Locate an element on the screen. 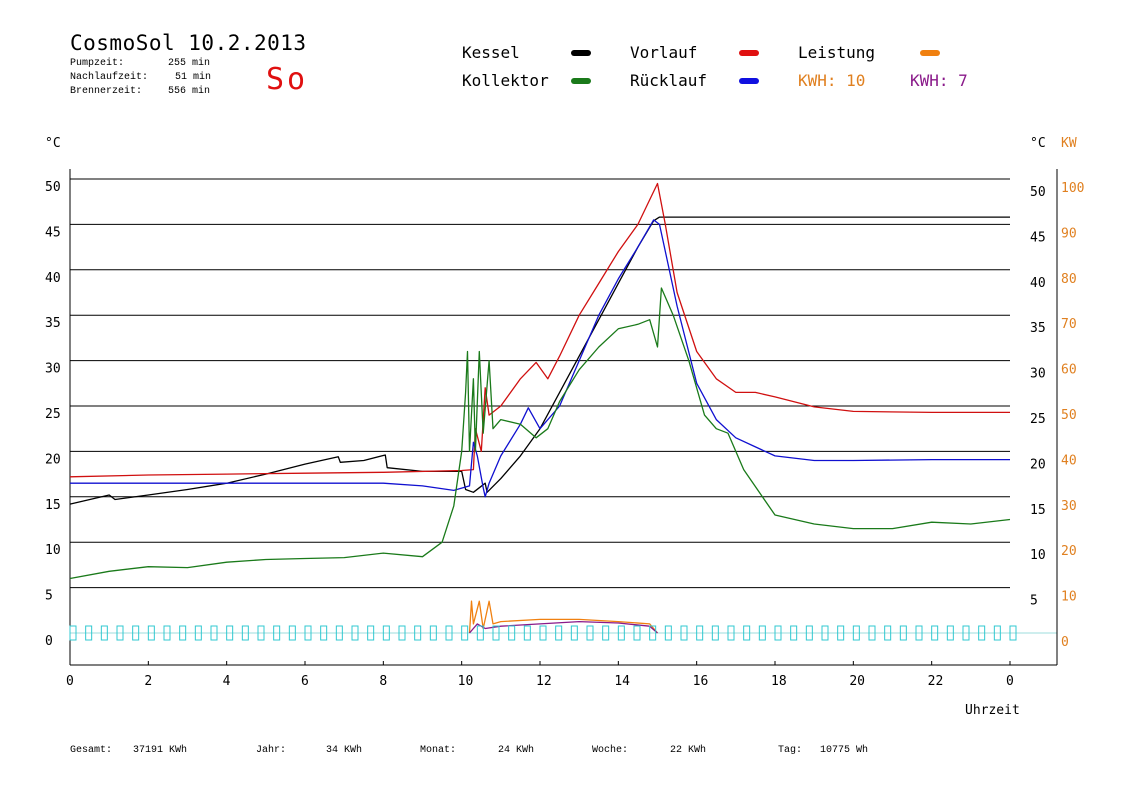  x-tick-label-22: 22 is located at coordinates (936, 681).